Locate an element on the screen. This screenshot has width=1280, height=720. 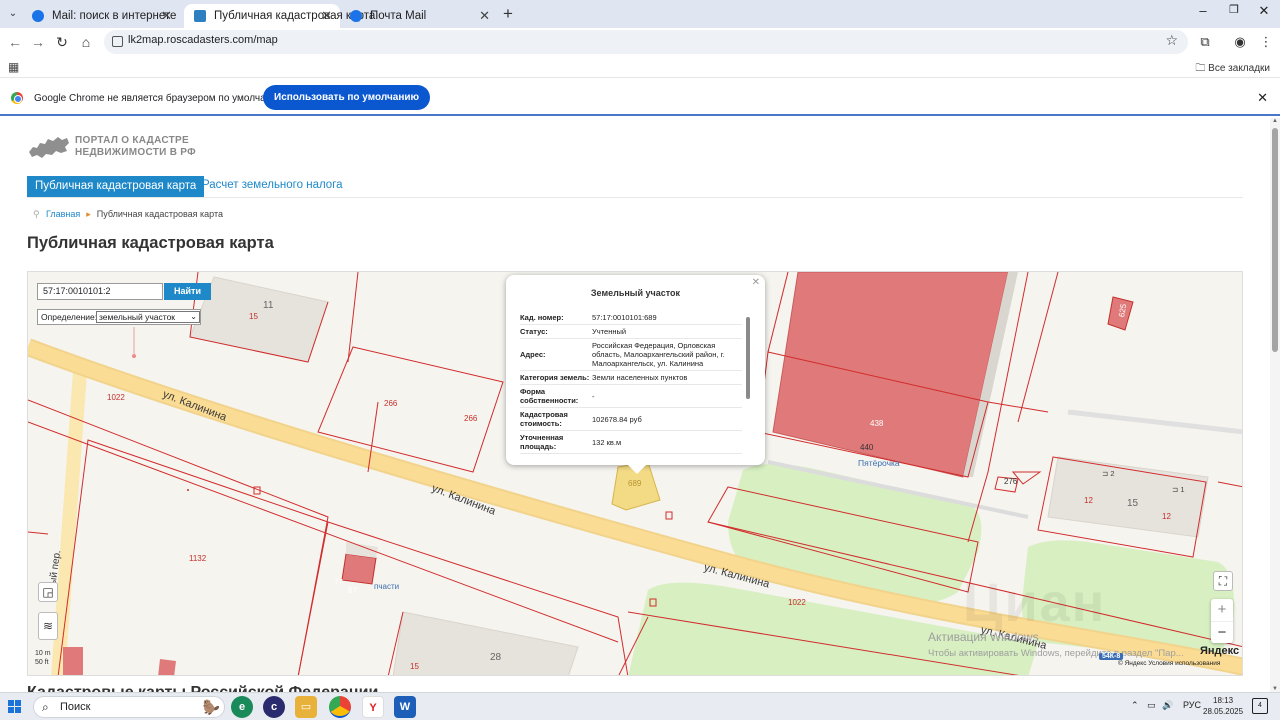
new-tab-button: + is located at coordinates (508, 14).